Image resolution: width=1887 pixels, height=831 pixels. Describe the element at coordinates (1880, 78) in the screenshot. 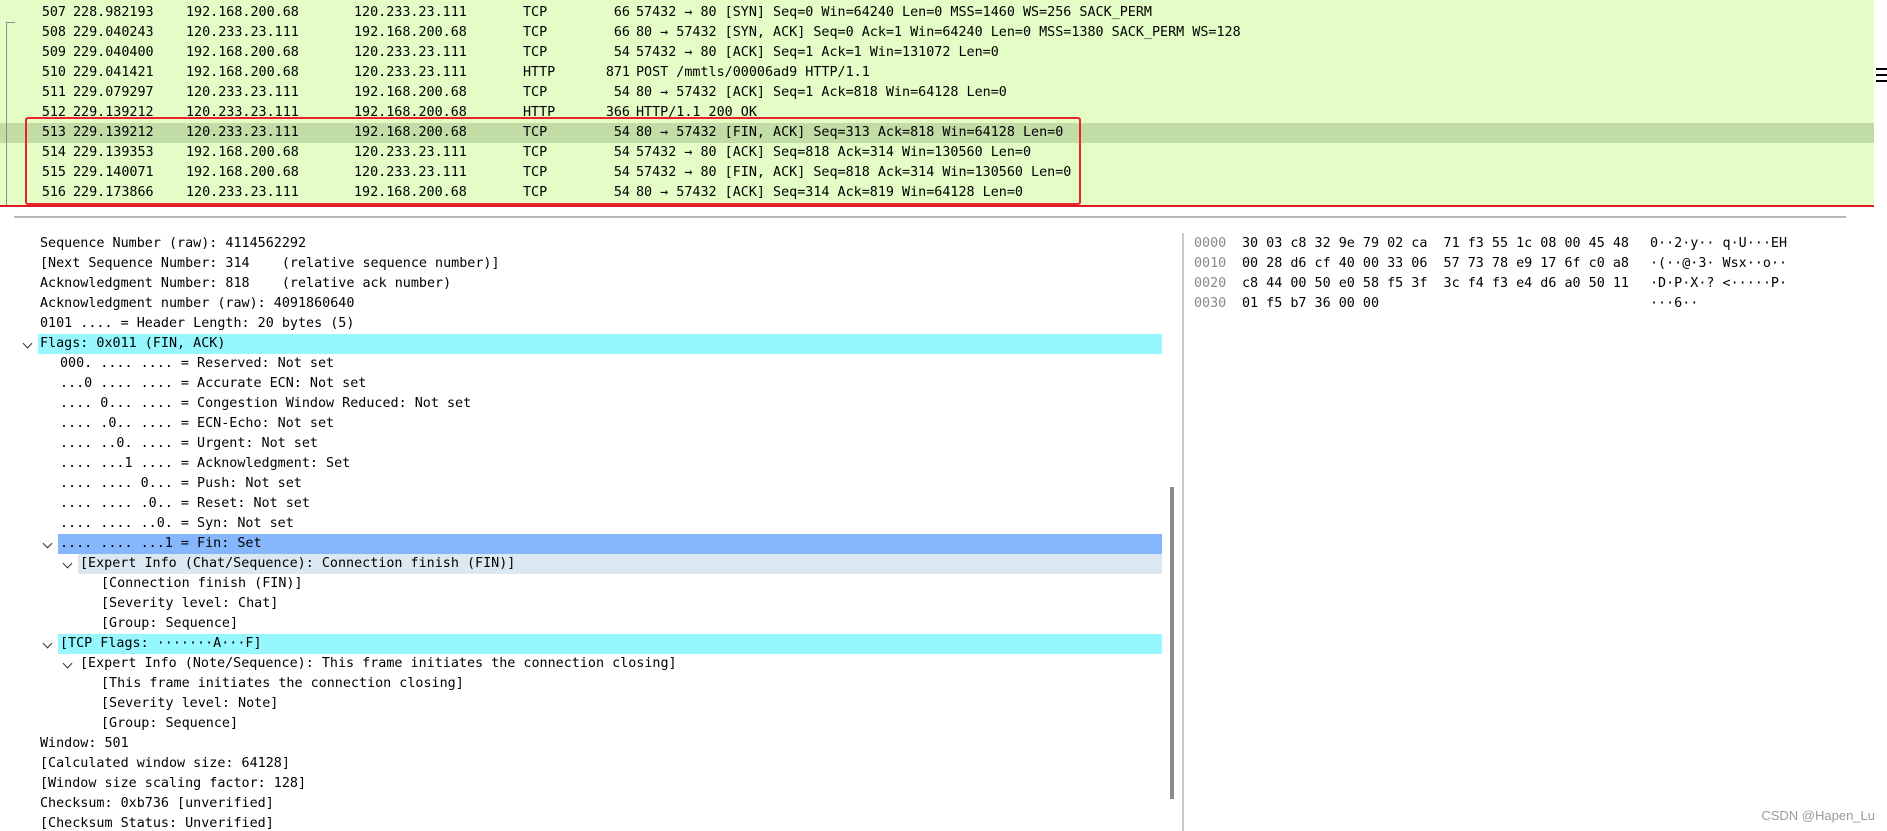

I see `packet-list-scroll-thumb` at that location.